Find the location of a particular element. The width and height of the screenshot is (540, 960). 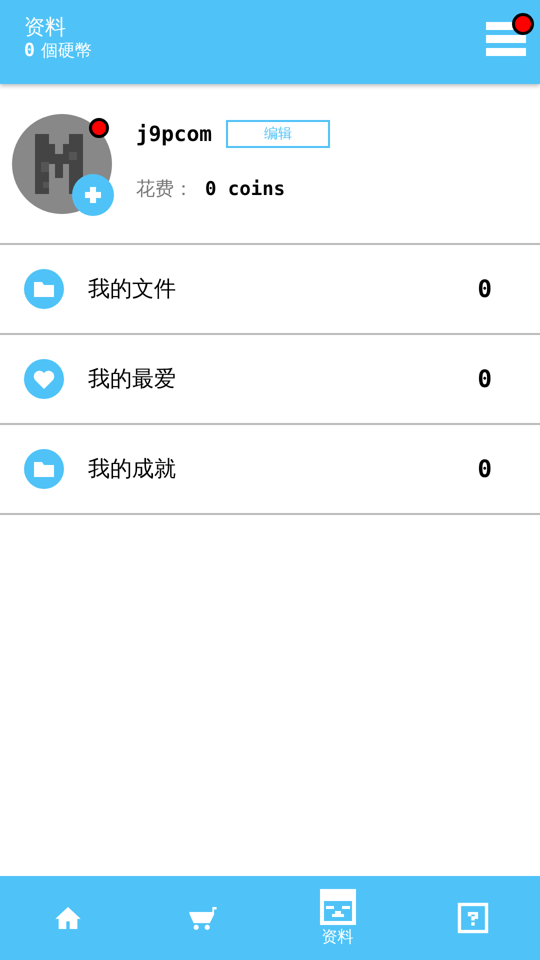

menu-row: 我的成就 0 is located at coordinates (270, 470).